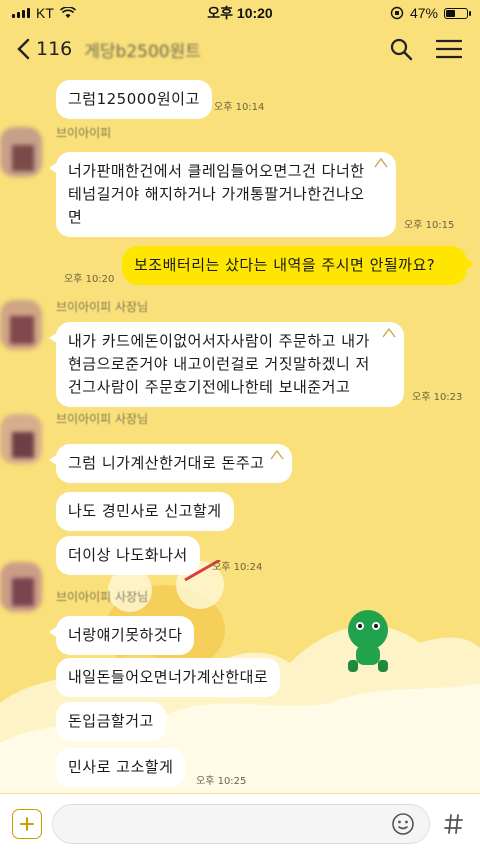 The height and width of the screenshot is (853, 480). I want to click on header-actions, so click(425, 49).